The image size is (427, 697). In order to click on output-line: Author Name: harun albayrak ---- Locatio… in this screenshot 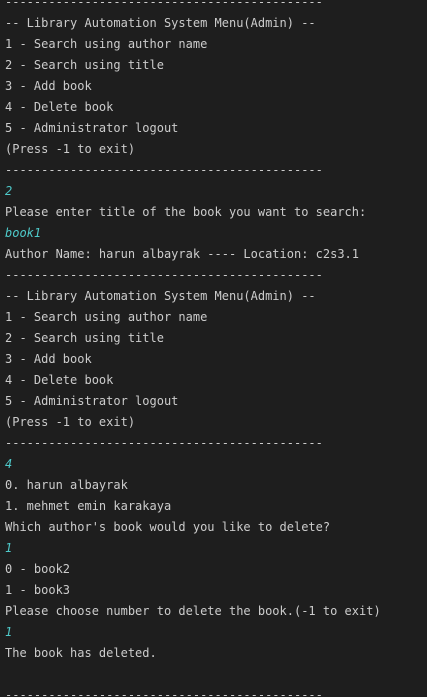, I will do `click(182, 254)`.